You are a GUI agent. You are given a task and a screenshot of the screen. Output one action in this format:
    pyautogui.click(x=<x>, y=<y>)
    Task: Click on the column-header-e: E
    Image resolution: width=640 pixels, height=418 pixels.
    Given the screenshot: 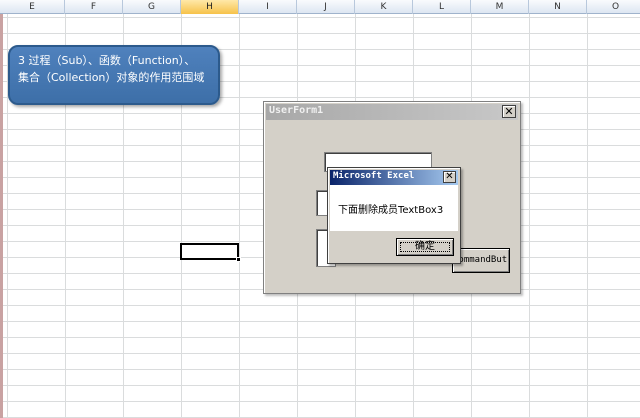 What is the action you would take?
    pyautogui.click(x=32, y=7)
    